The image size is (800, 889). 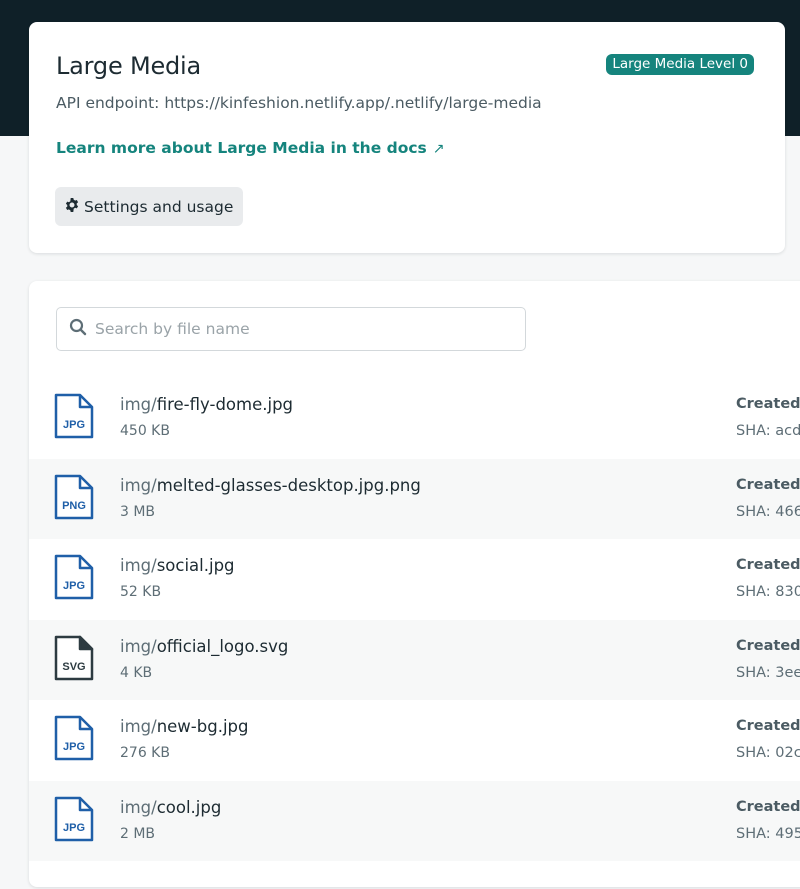 I want to click on sha-value: SHA: 830, so click(x=768, y=592).